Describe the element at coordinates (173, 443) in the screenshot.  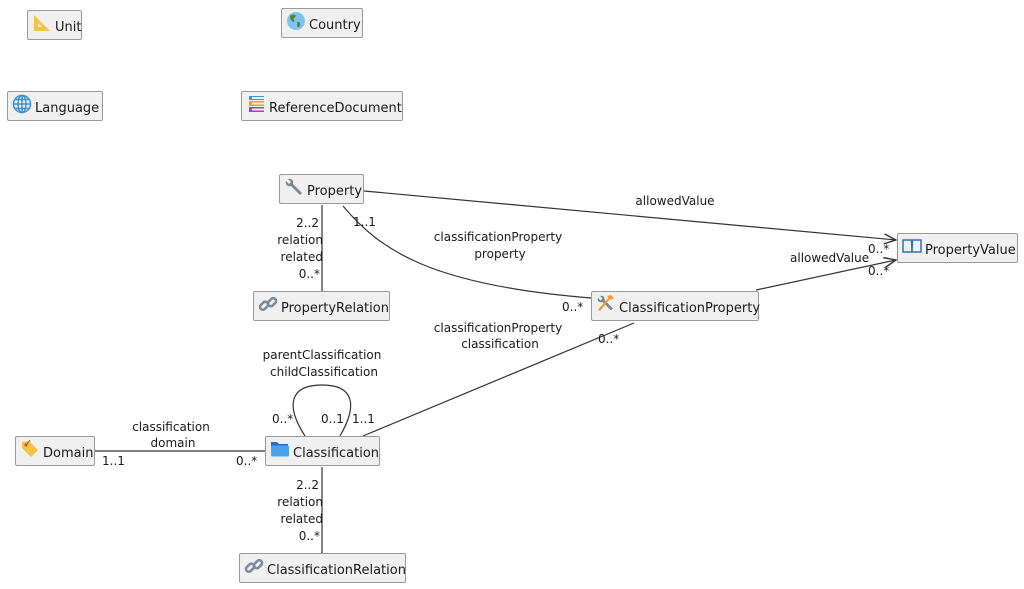
I see `edge-role-label: domain` at that location.